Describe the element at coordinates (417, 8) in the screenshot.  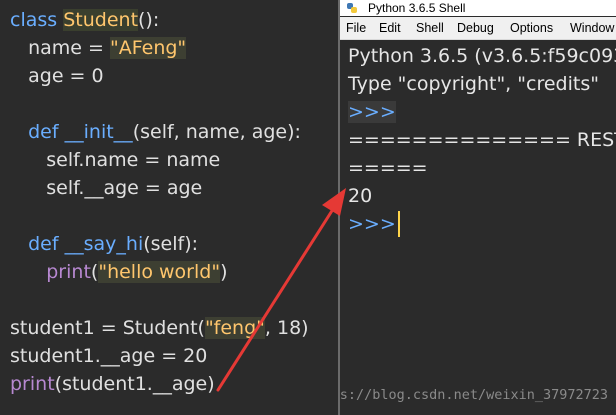
I see `window-title: Python 3.6.5 Shell` at that location.